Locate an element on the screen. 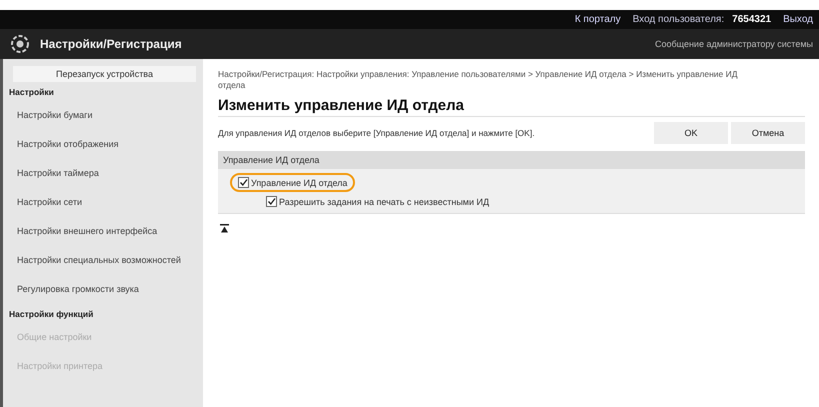 The image size is (819, 407). app-title: Настройки/Регистрация is located at coordinates (111, 44).